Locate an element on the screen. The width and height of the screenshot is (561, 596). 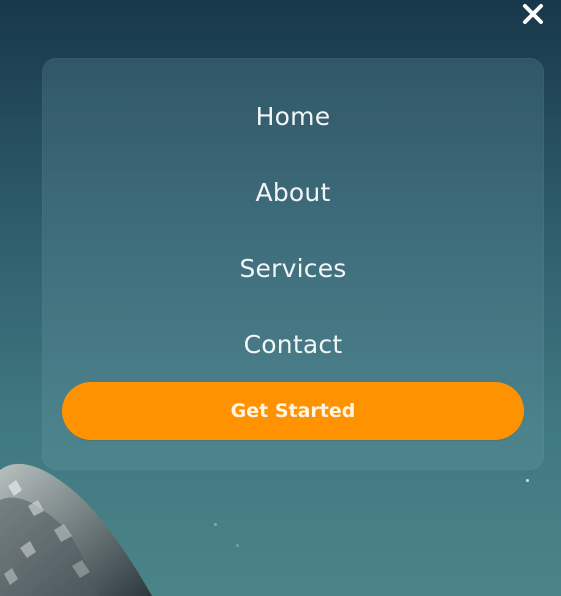
menu-item-contact: Contact is located at coordinates (293, 344).